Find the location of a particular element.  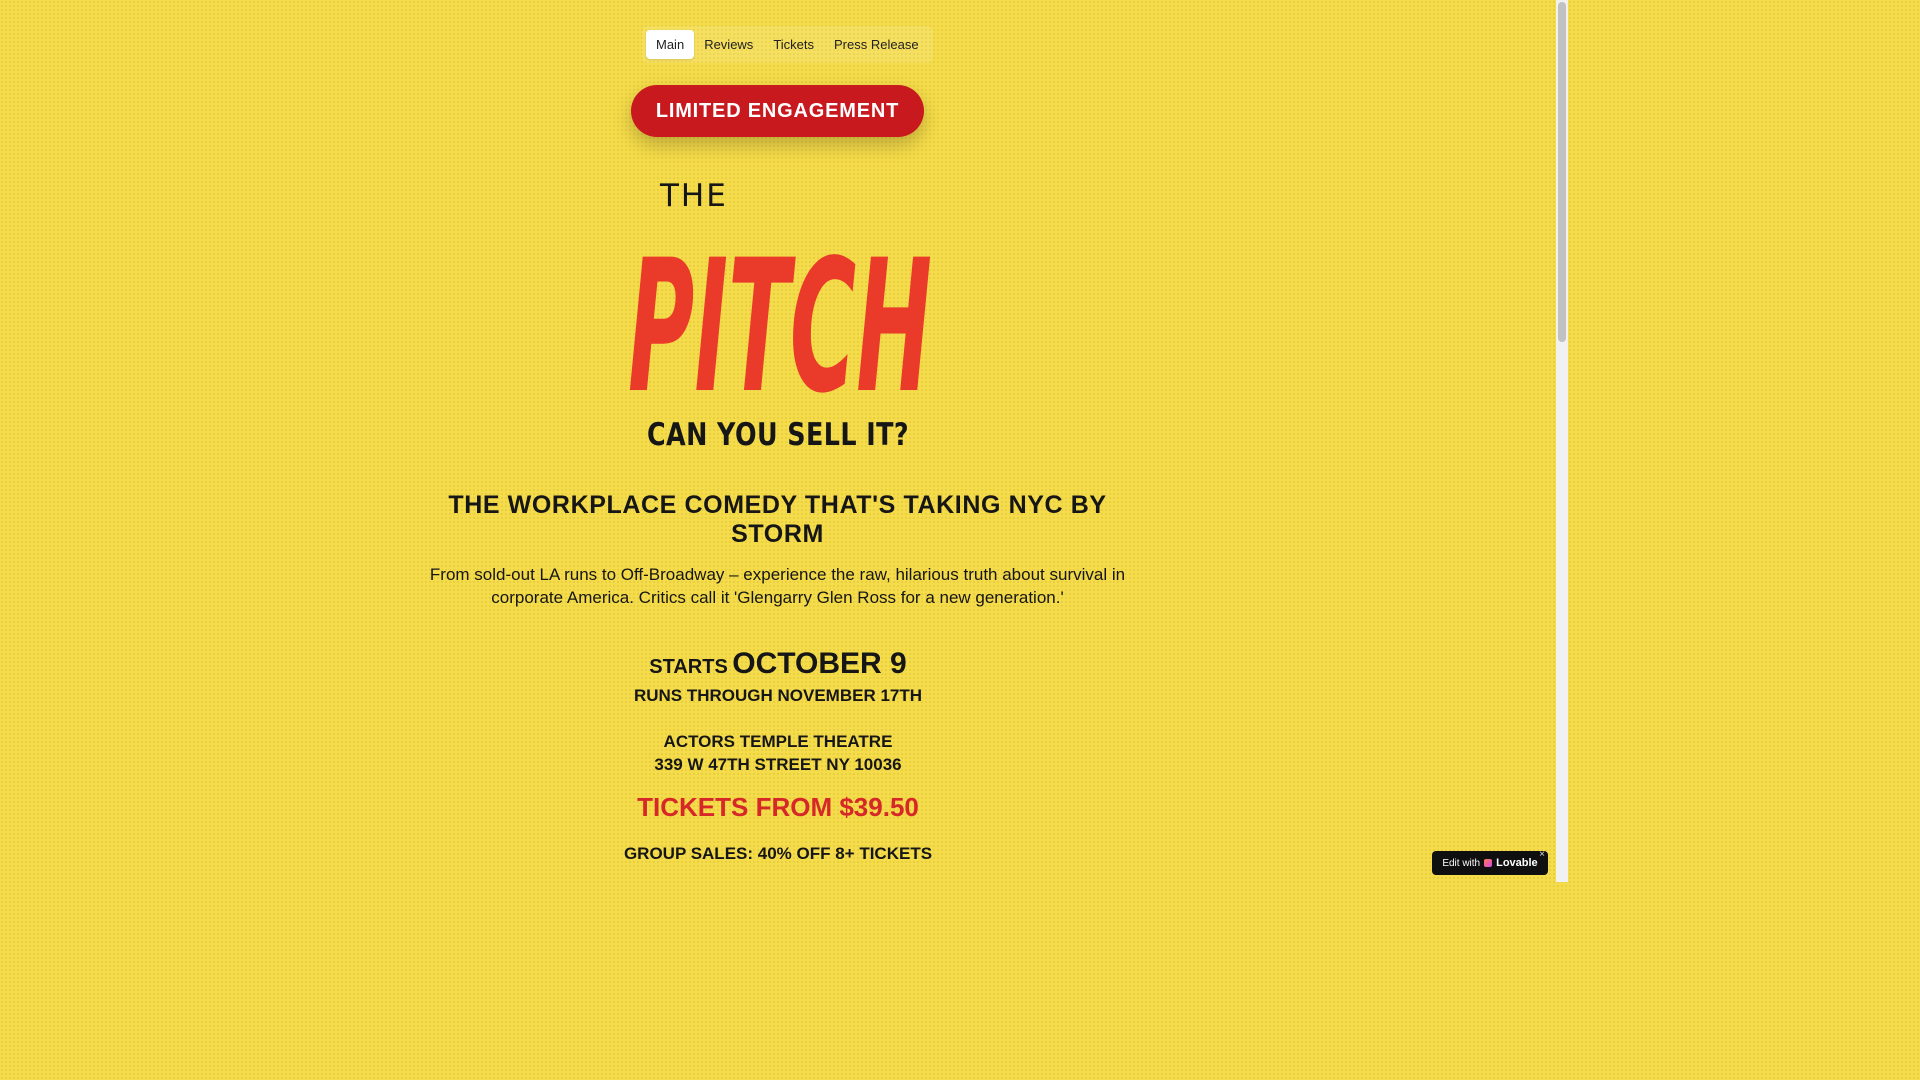

top-tab-bar: Main Reviews Tickets Press Release is located at coordinates (787, 44).